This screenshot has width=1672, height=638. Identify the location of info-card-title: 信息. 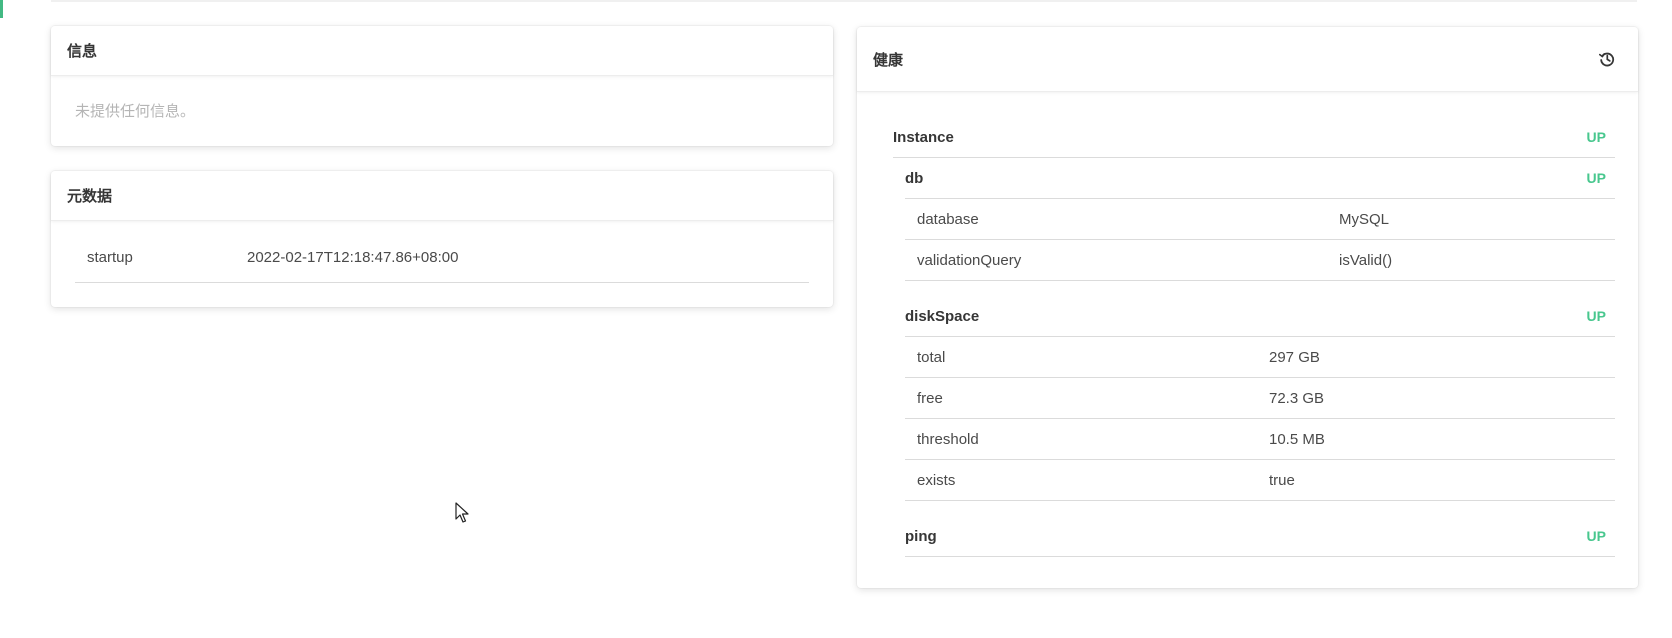
(82, 51).